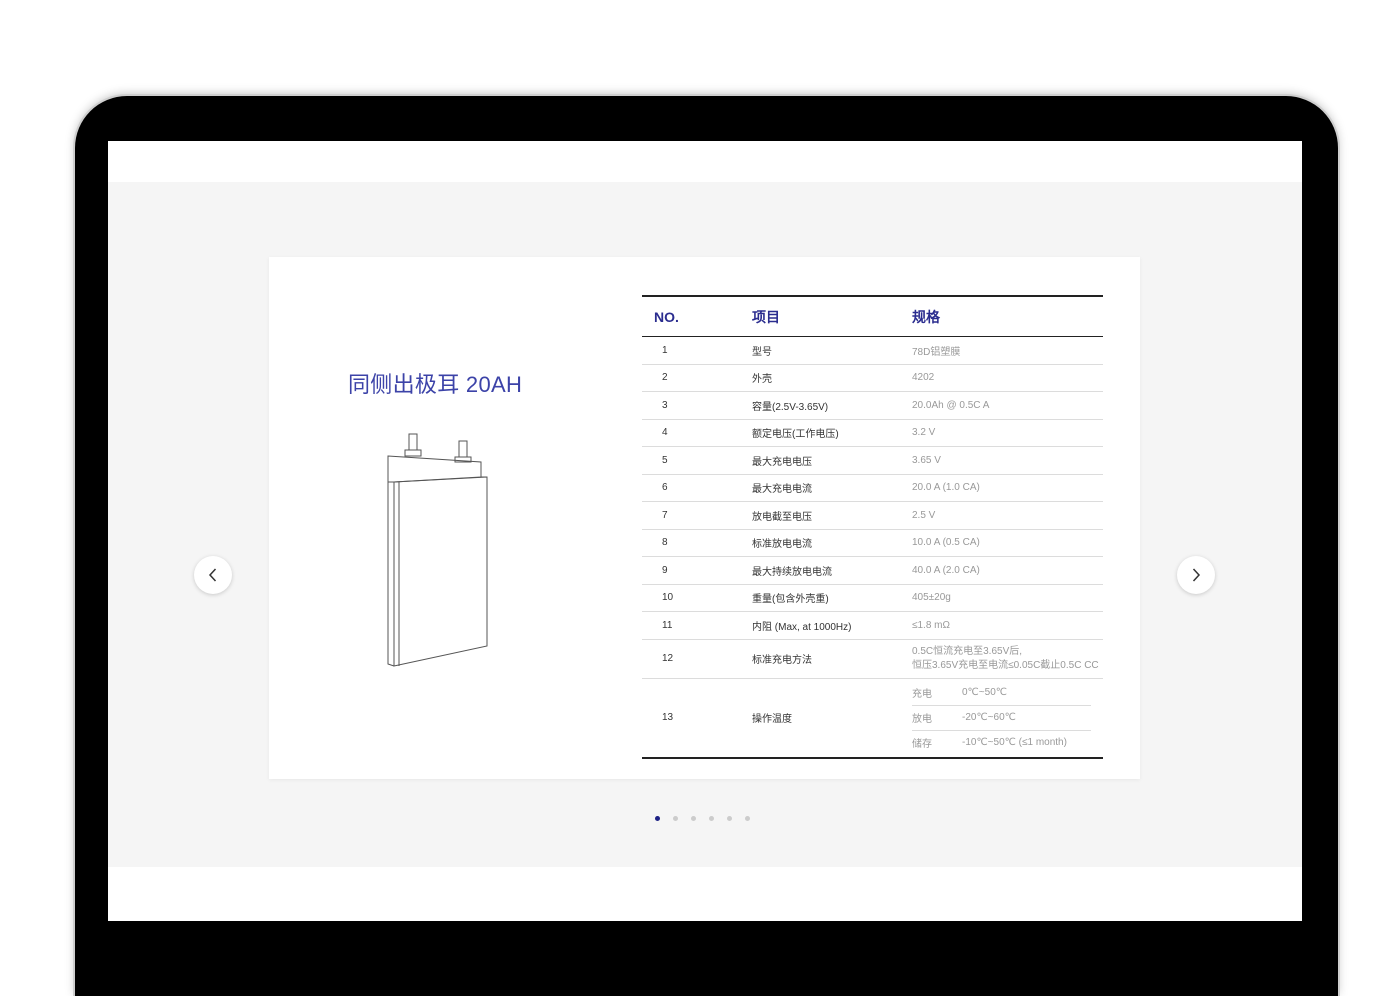 The height and width of the screenshot is (996, 1400). Describe the element at coordinates (967, 651) in the screenshot. I see `row-spec-line: 0.5C恒流充电至3.65V后,` at that location.